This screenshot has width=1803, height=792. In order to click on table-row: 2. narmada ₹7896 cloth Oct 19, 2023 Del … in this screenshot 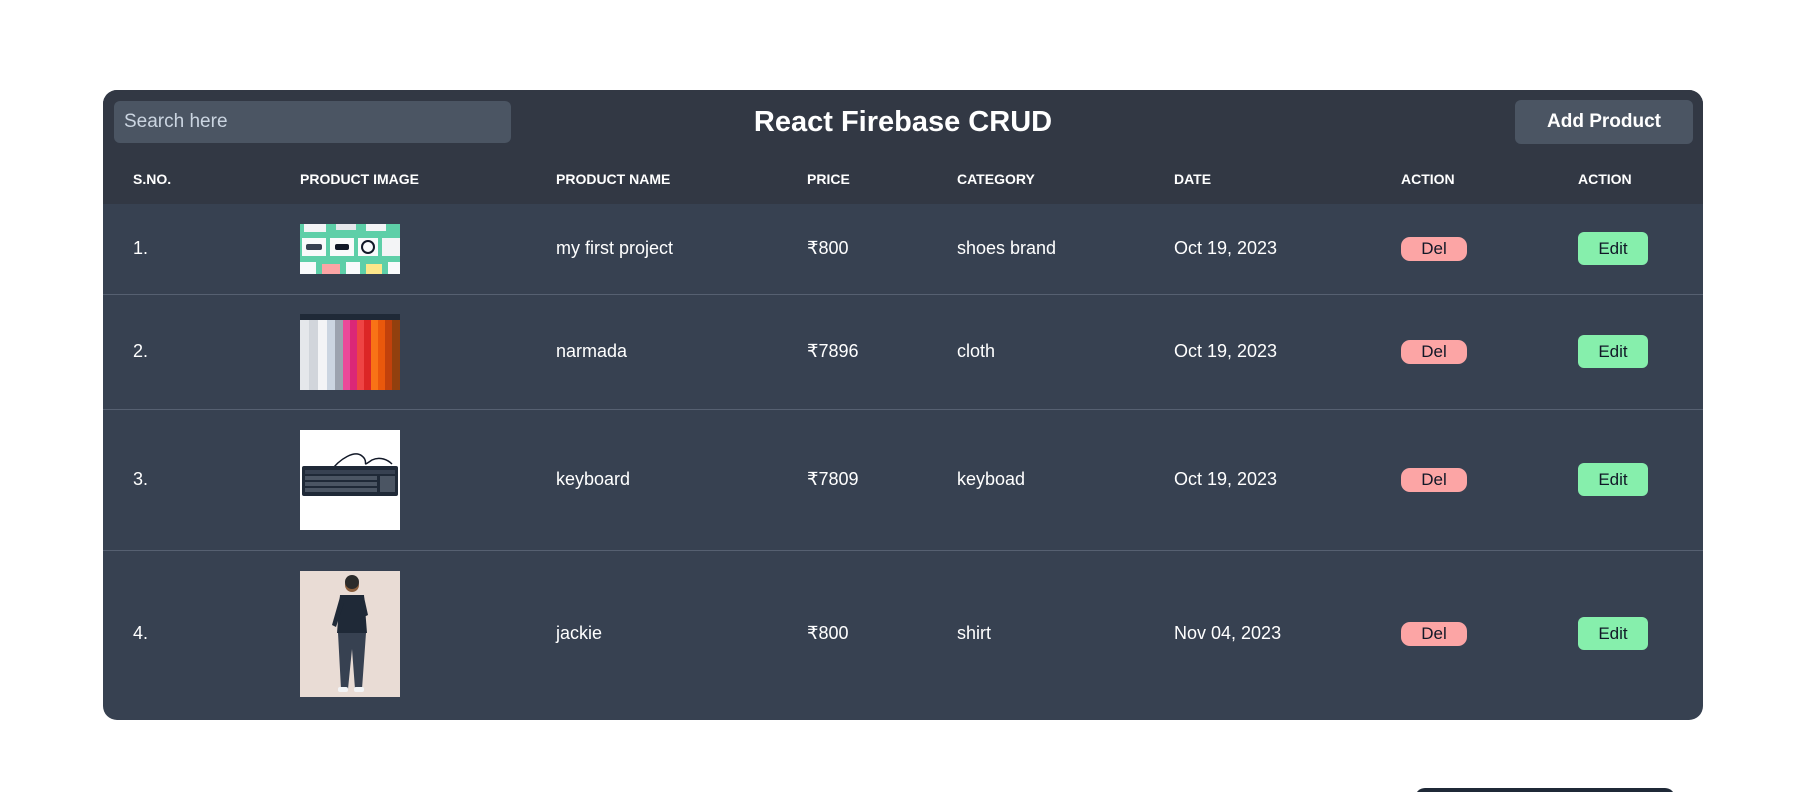, I will do `click(903, 351)`.